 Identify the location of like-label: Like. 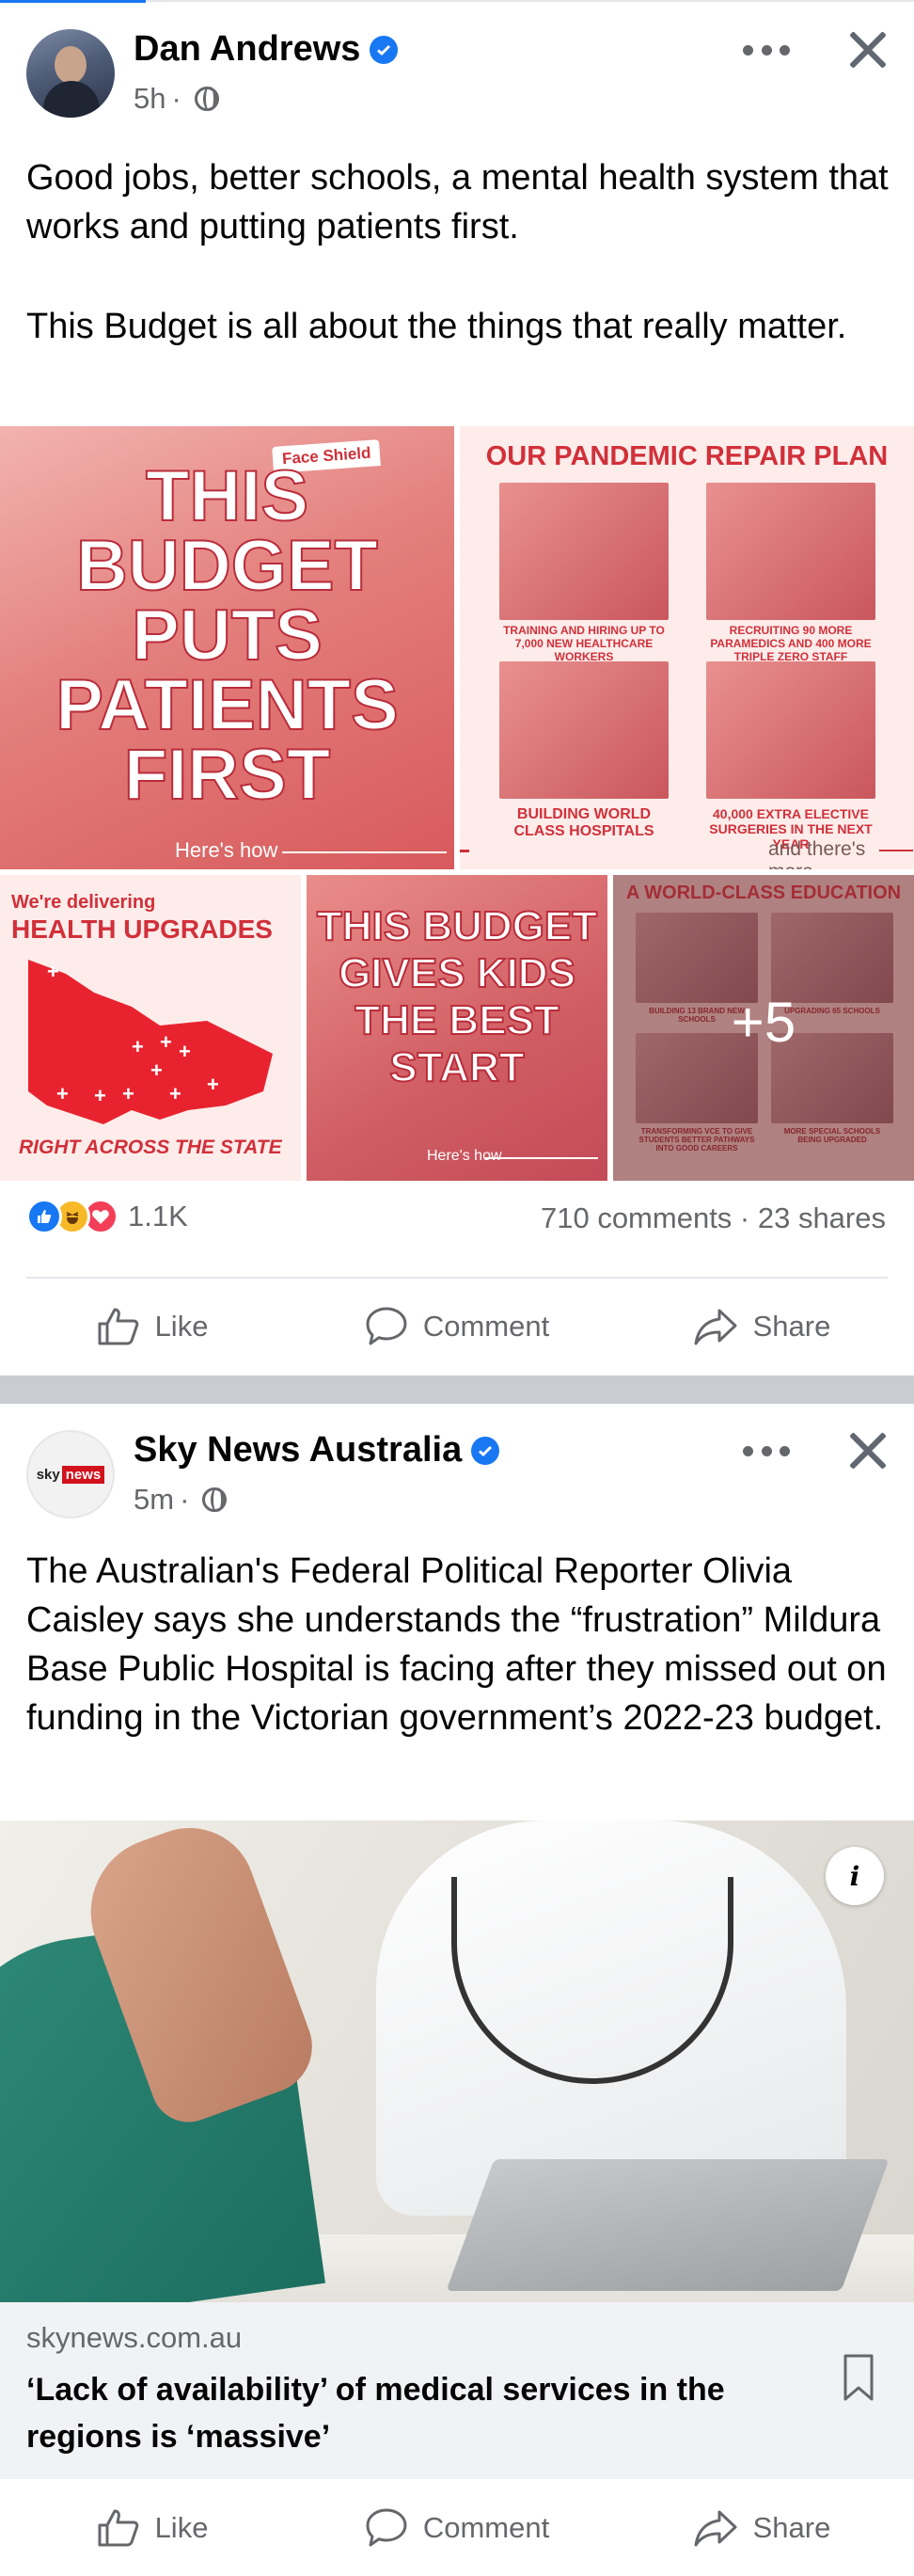
(181, 2527).